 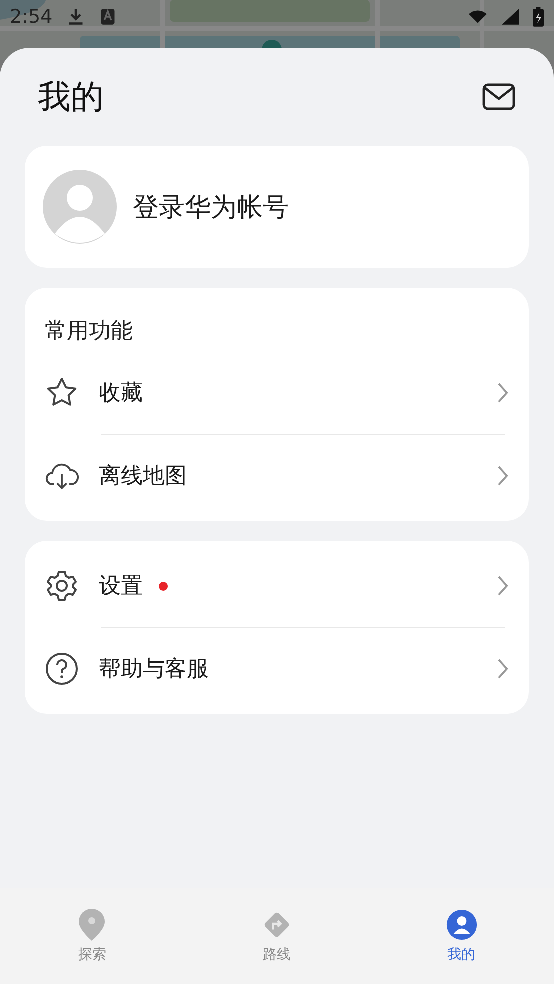 What do you see at coordinates (62, 669) in the screenshot?
I see `help-icon` at bounding box center [62, 669].